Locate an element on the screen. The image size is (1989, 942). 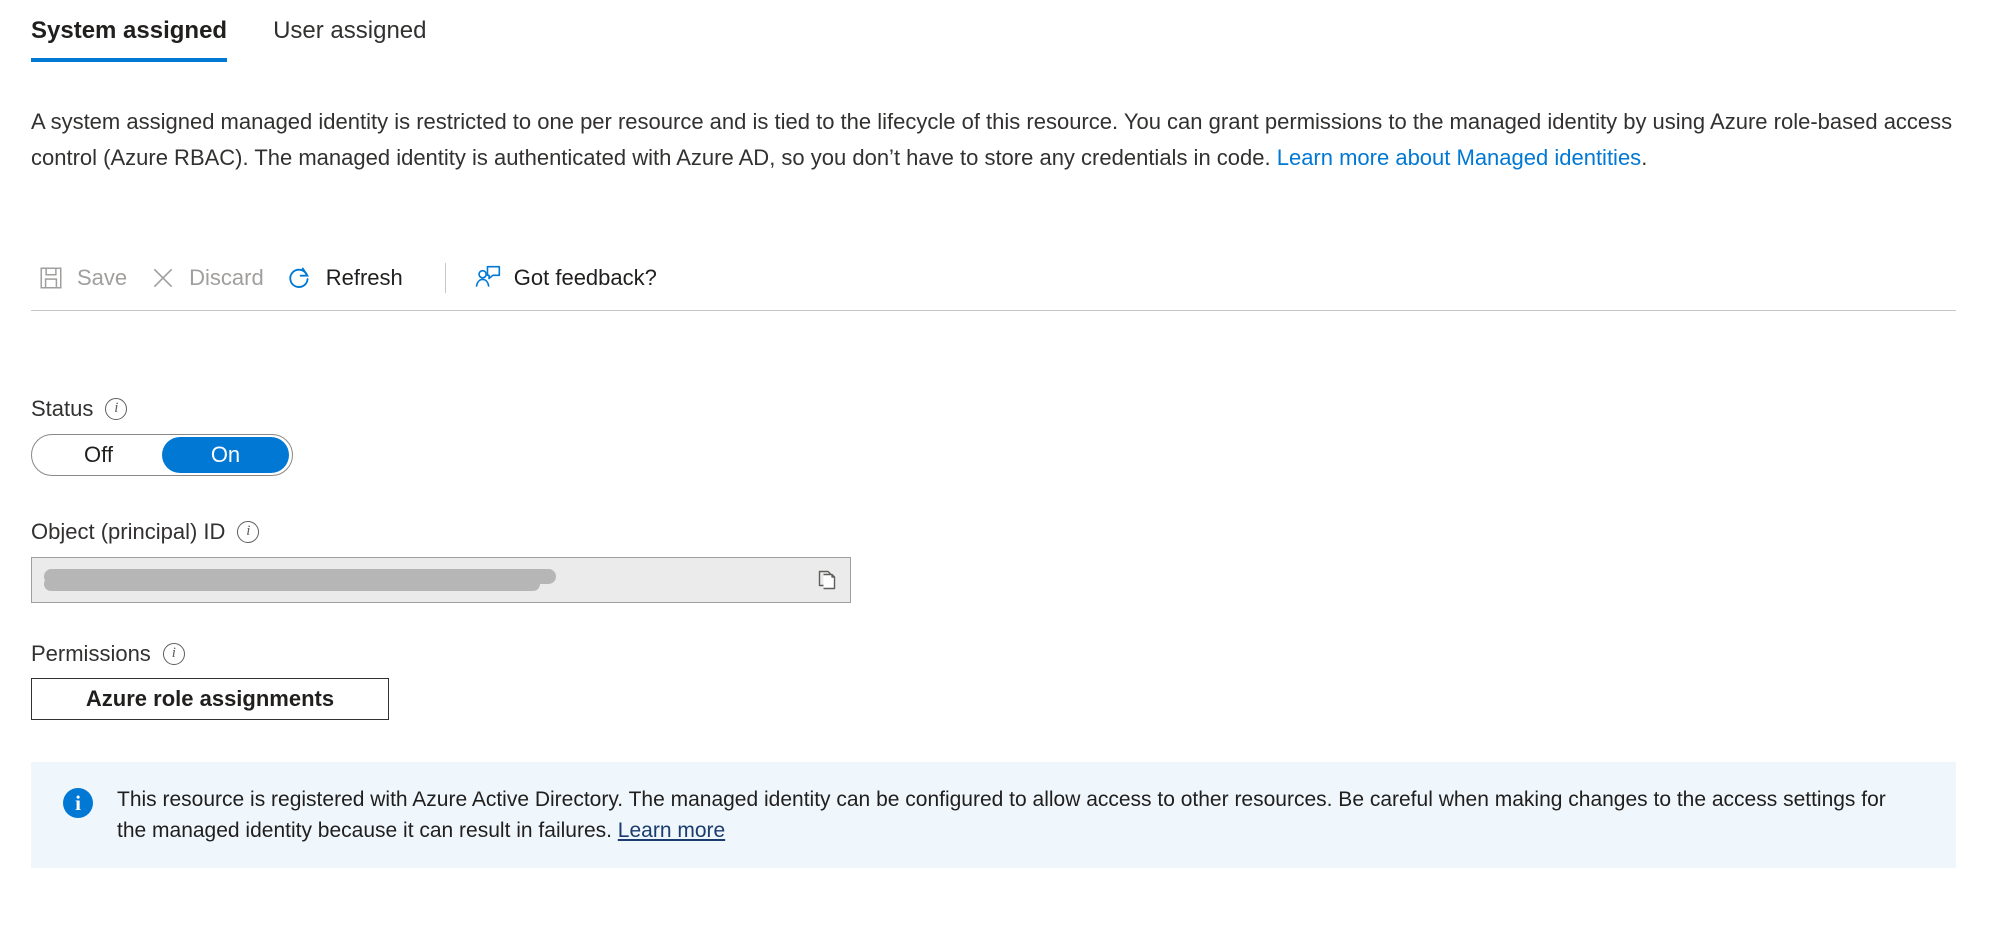
copy-icon is located at coordinates (827, 580).